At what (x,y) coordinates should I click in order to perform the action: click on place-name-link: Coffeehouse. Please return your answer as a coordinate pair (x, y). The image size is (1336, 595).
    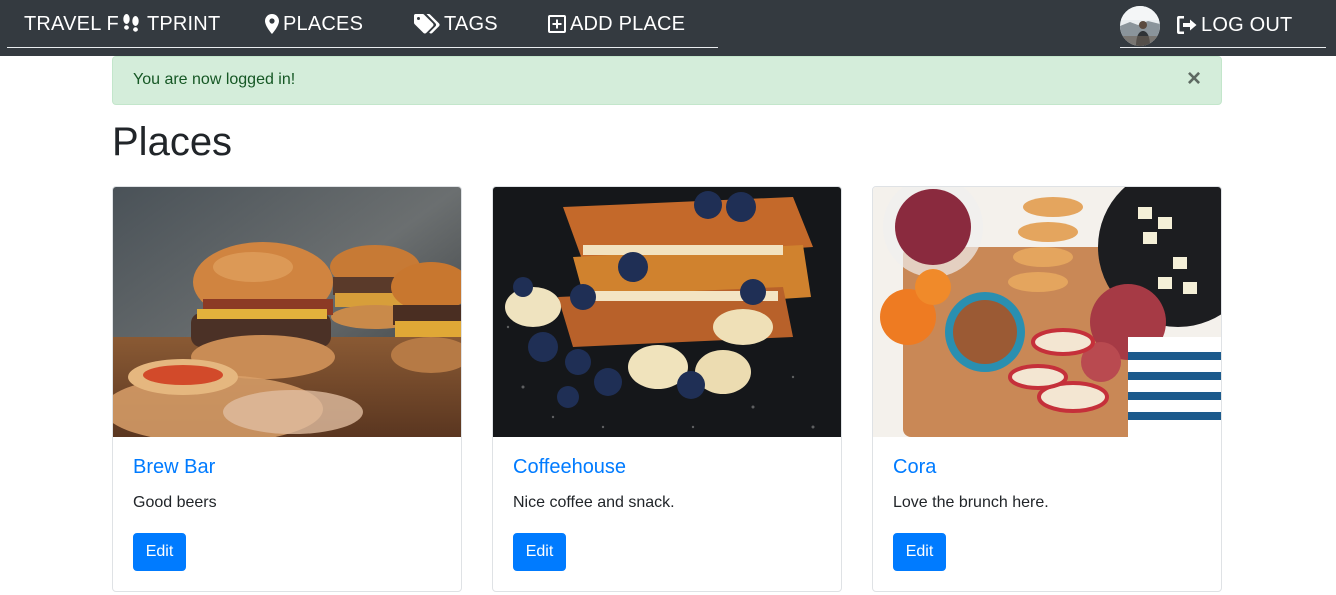
    Looking at the image, I should click on (569, 467).